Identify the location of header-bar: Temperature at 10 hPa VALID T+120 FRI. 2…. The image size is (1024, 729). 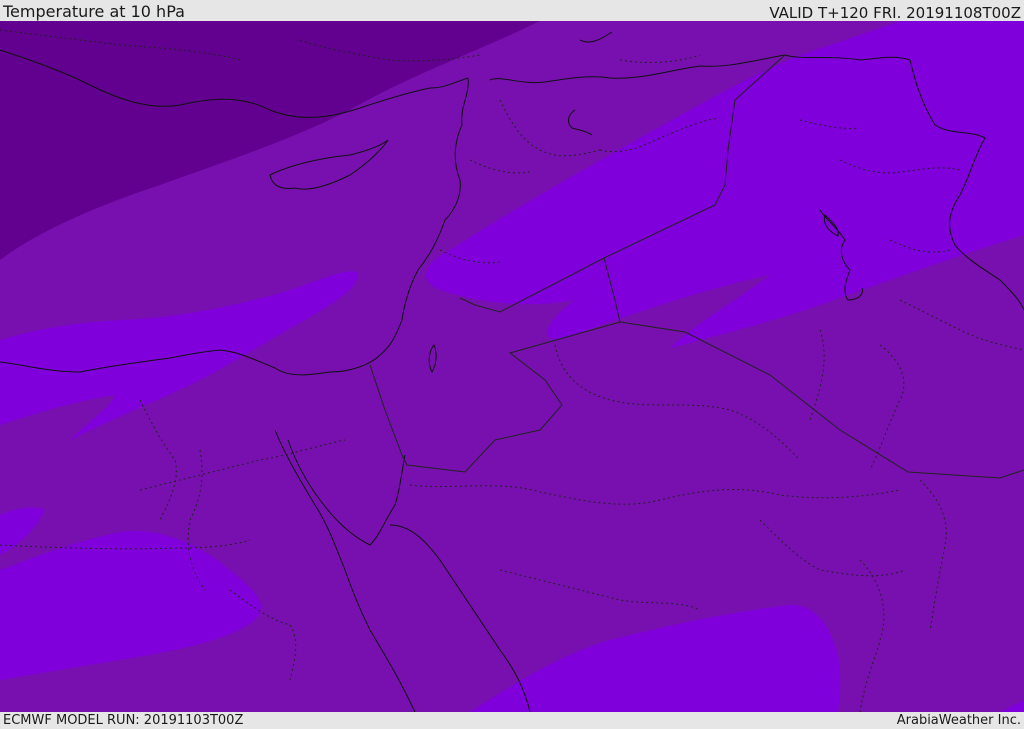
(512, 11).